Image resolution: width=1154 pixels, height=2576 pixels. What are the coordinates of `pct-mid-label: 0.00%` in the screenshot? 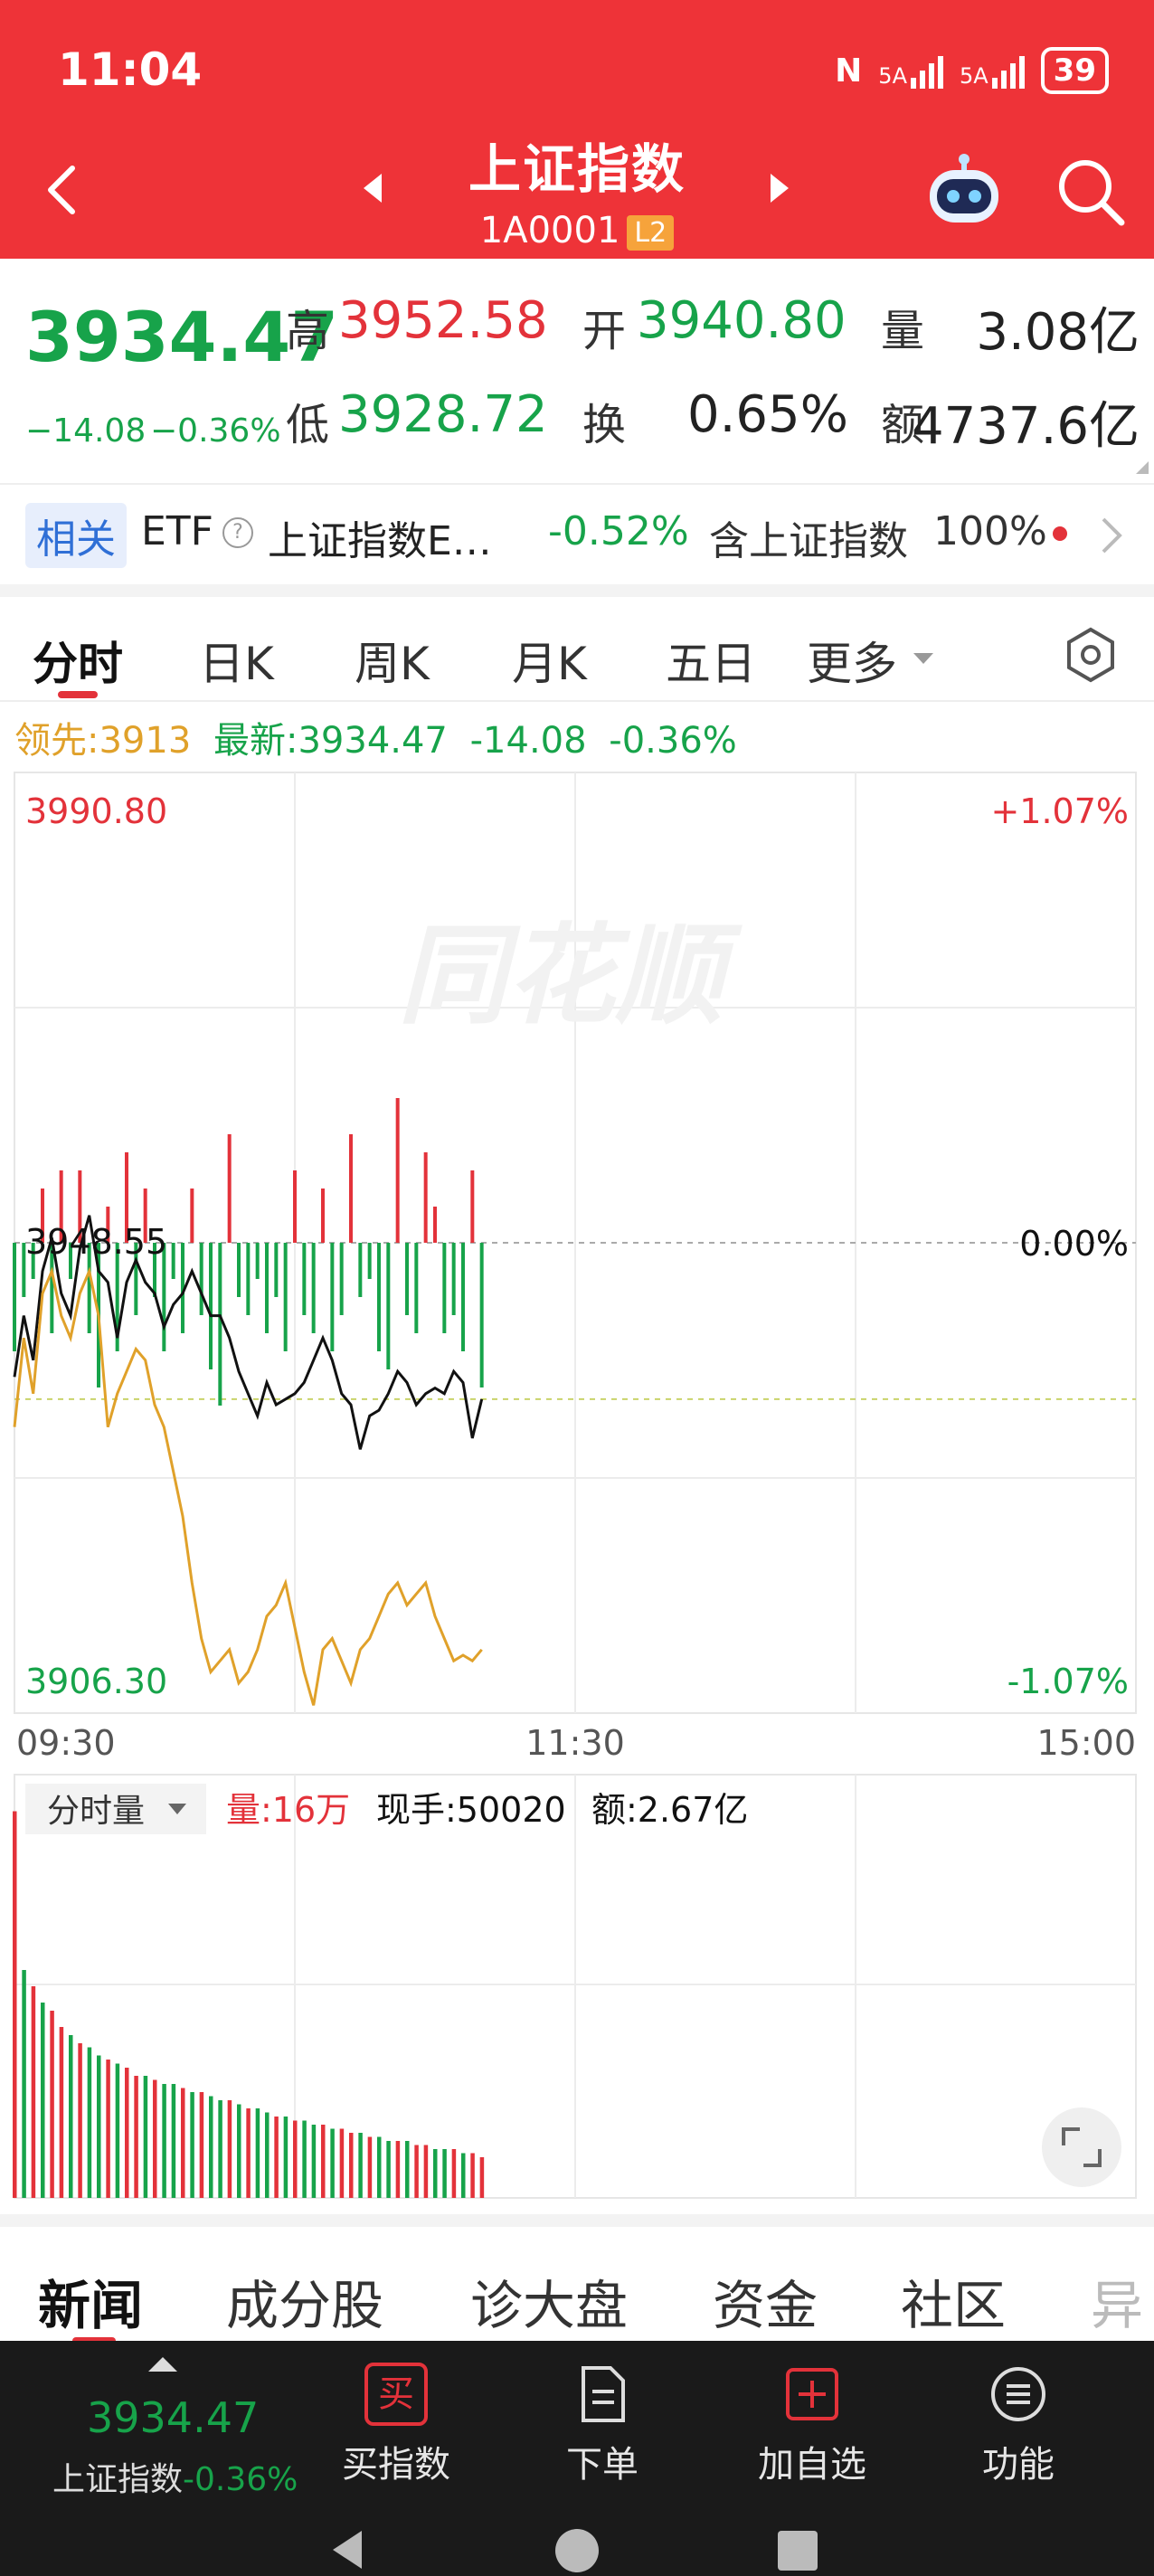 It's located at (1074, 1244).